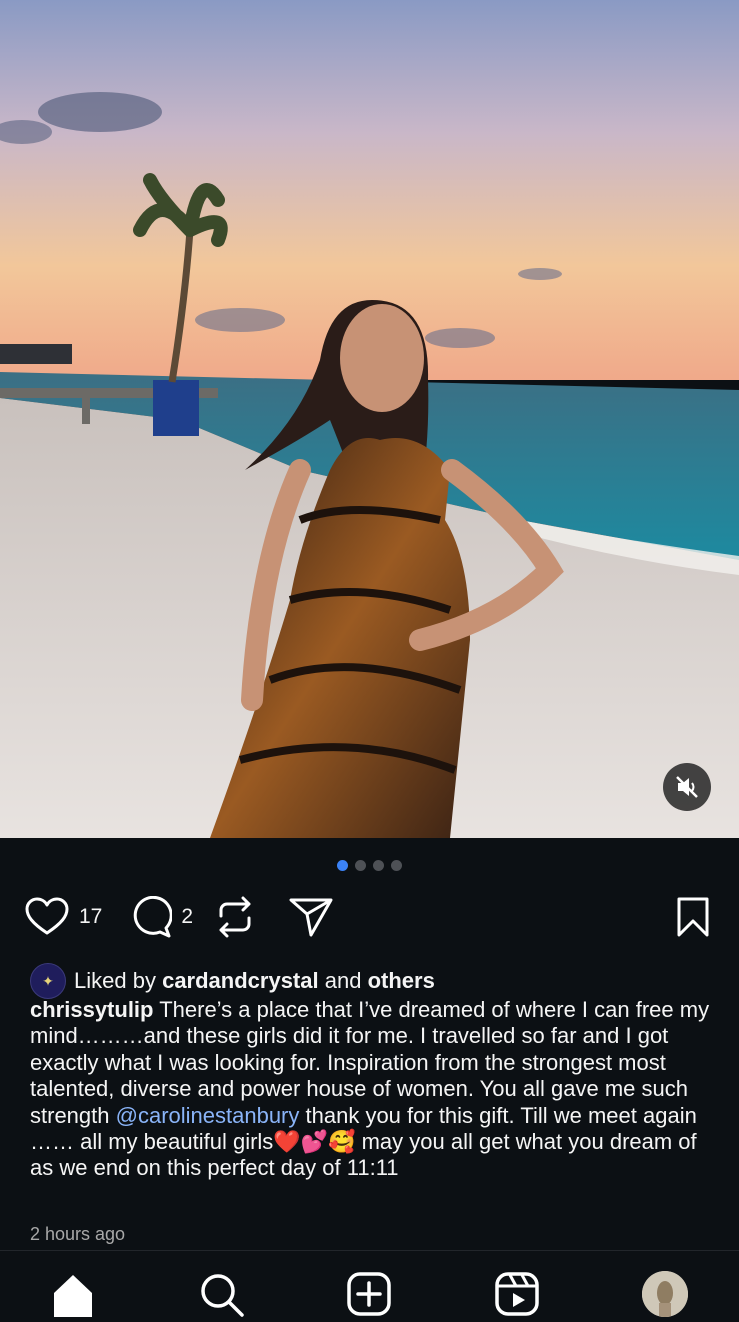  I want to click on repost-button, so click(235, 917).